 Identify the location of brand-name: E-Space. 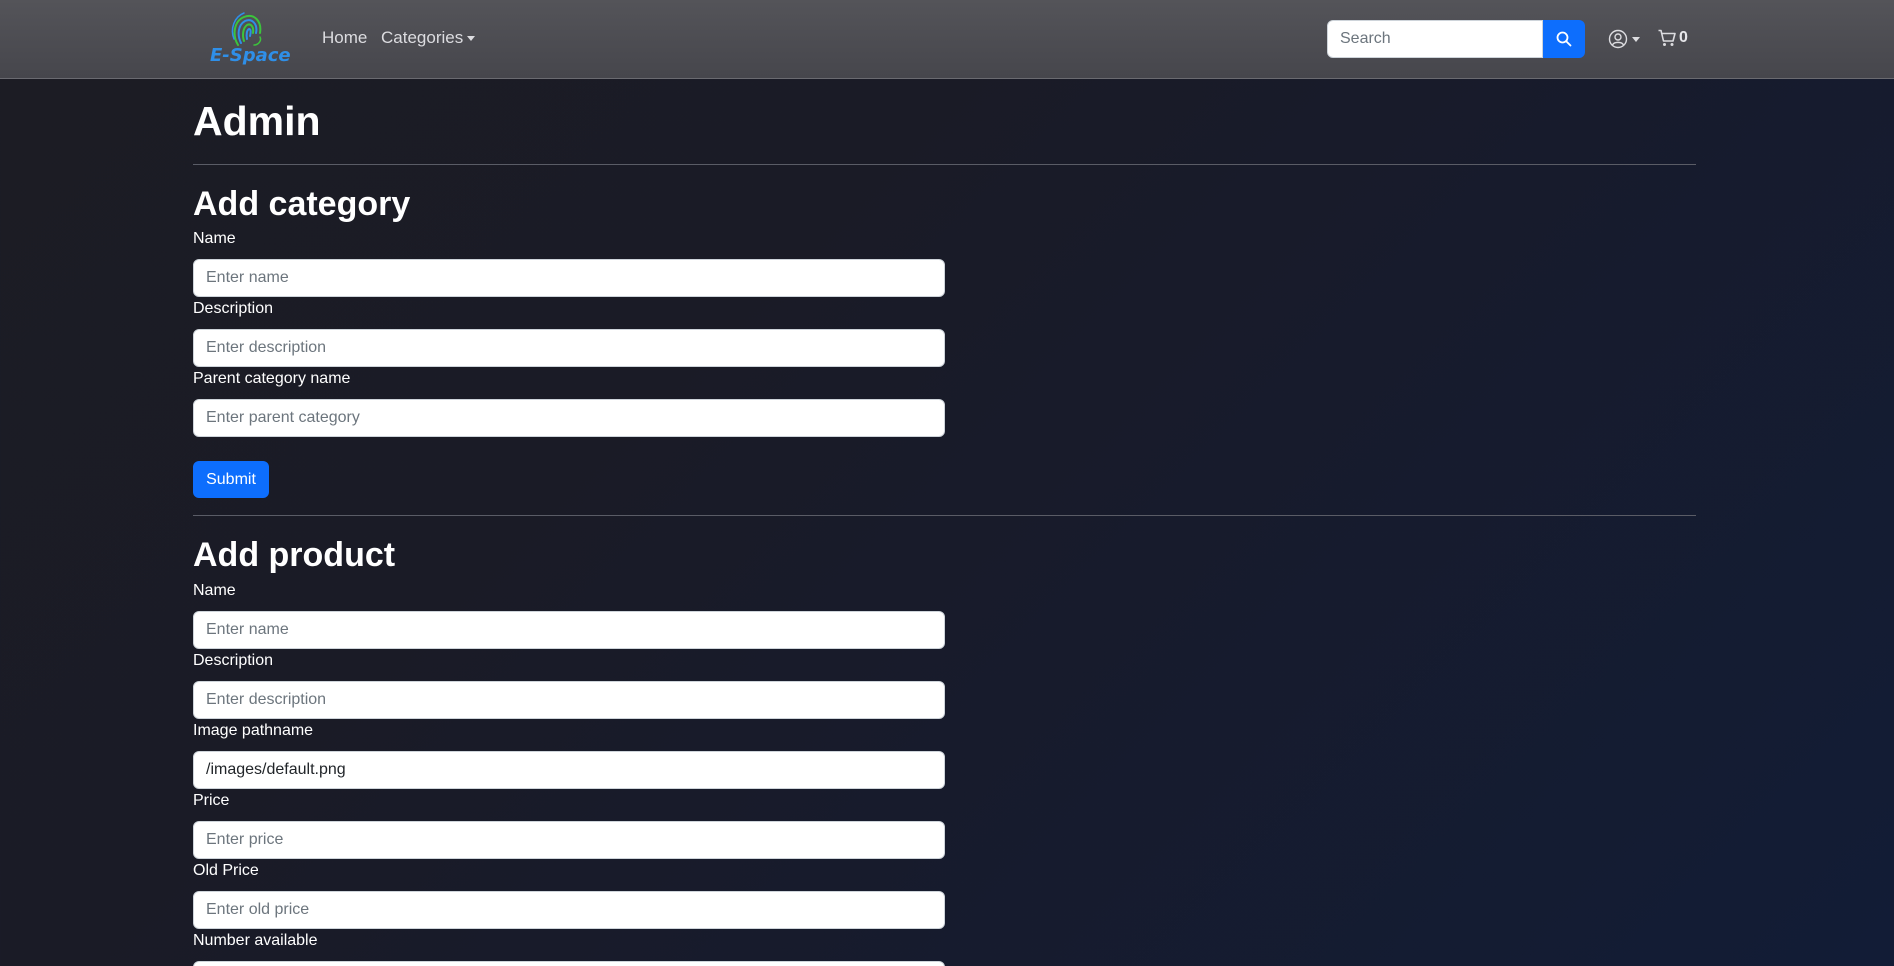
(250, 55).